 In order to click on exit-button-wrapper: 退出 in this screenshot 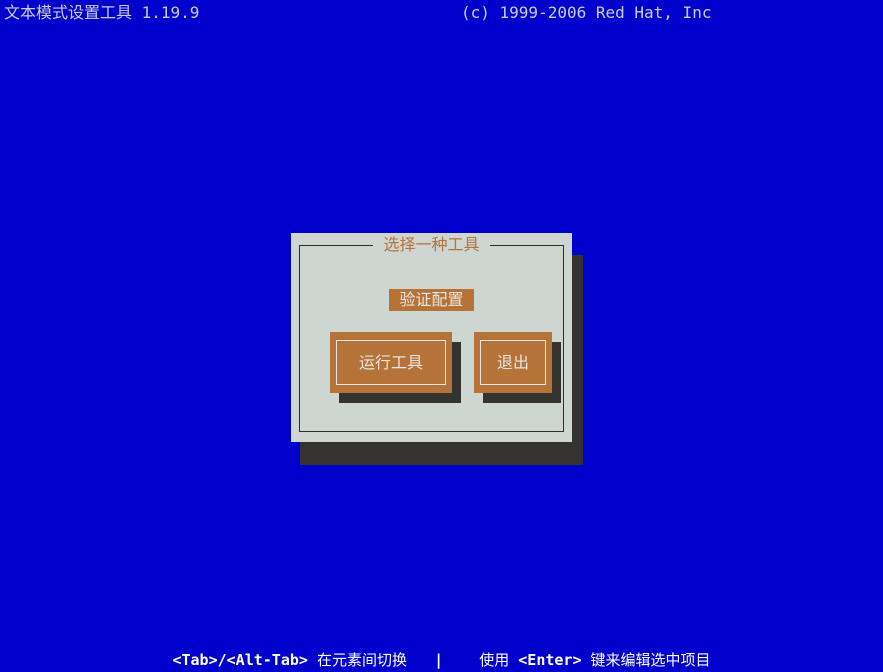, I will do `click(517, 367)`.